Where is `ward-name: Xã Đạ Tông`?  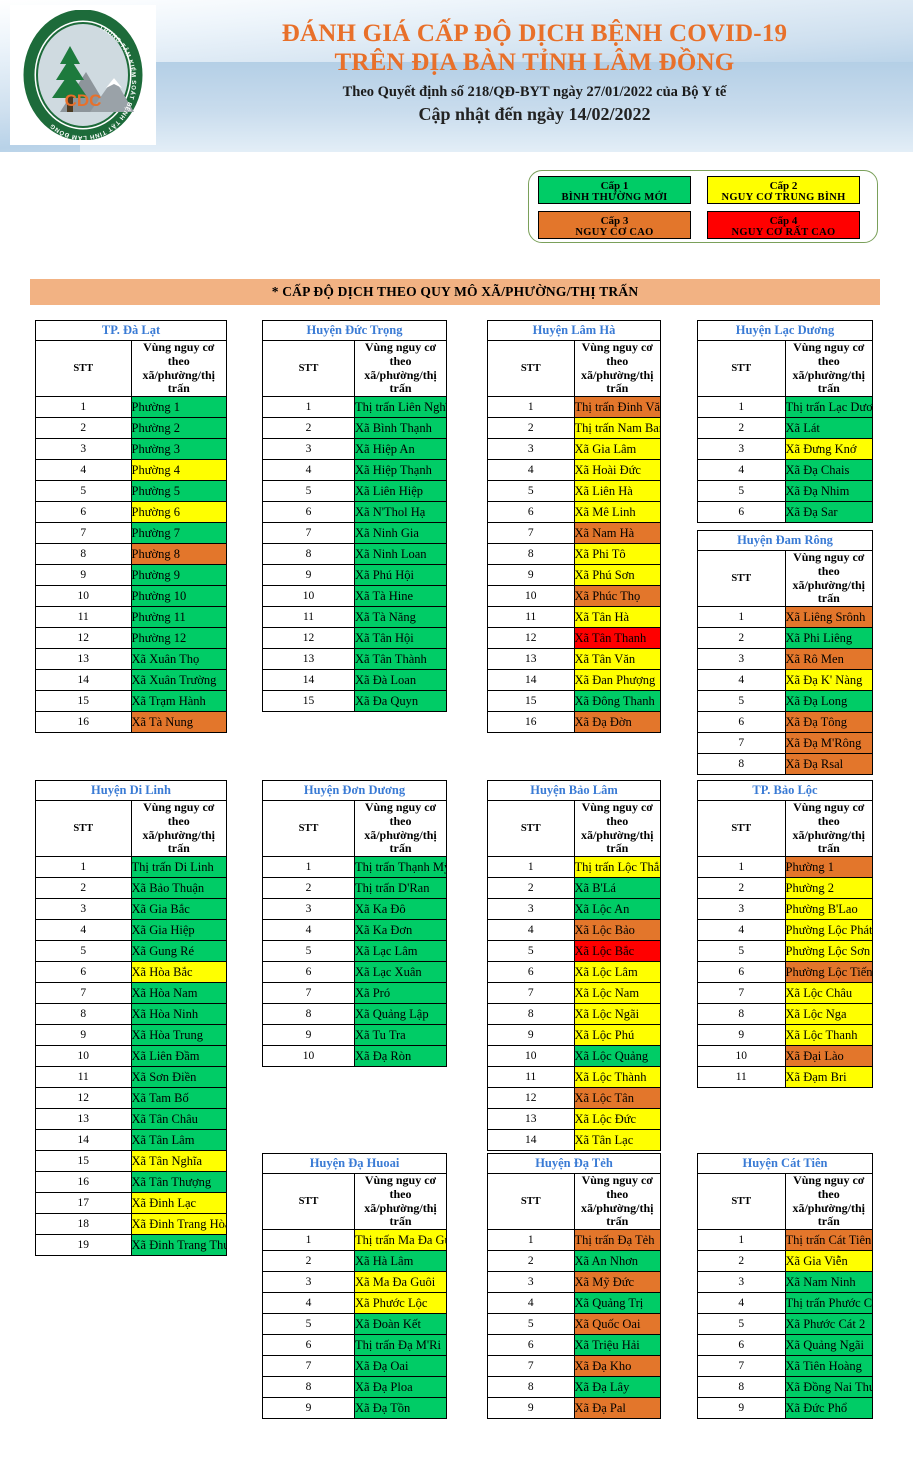
ward-name: Xã Đạ Tông is located at coordinates (828, 722).